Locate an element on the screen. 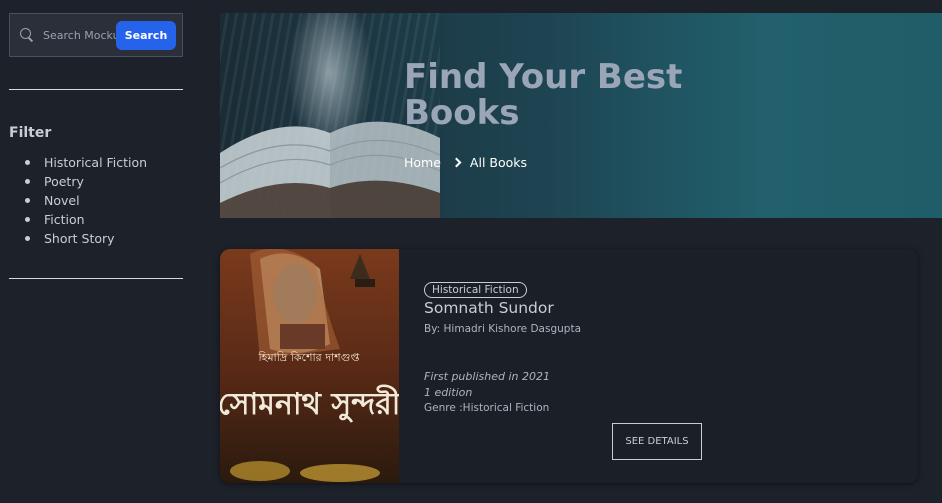  chevron-right-icon is located at coordinates (456, 162).